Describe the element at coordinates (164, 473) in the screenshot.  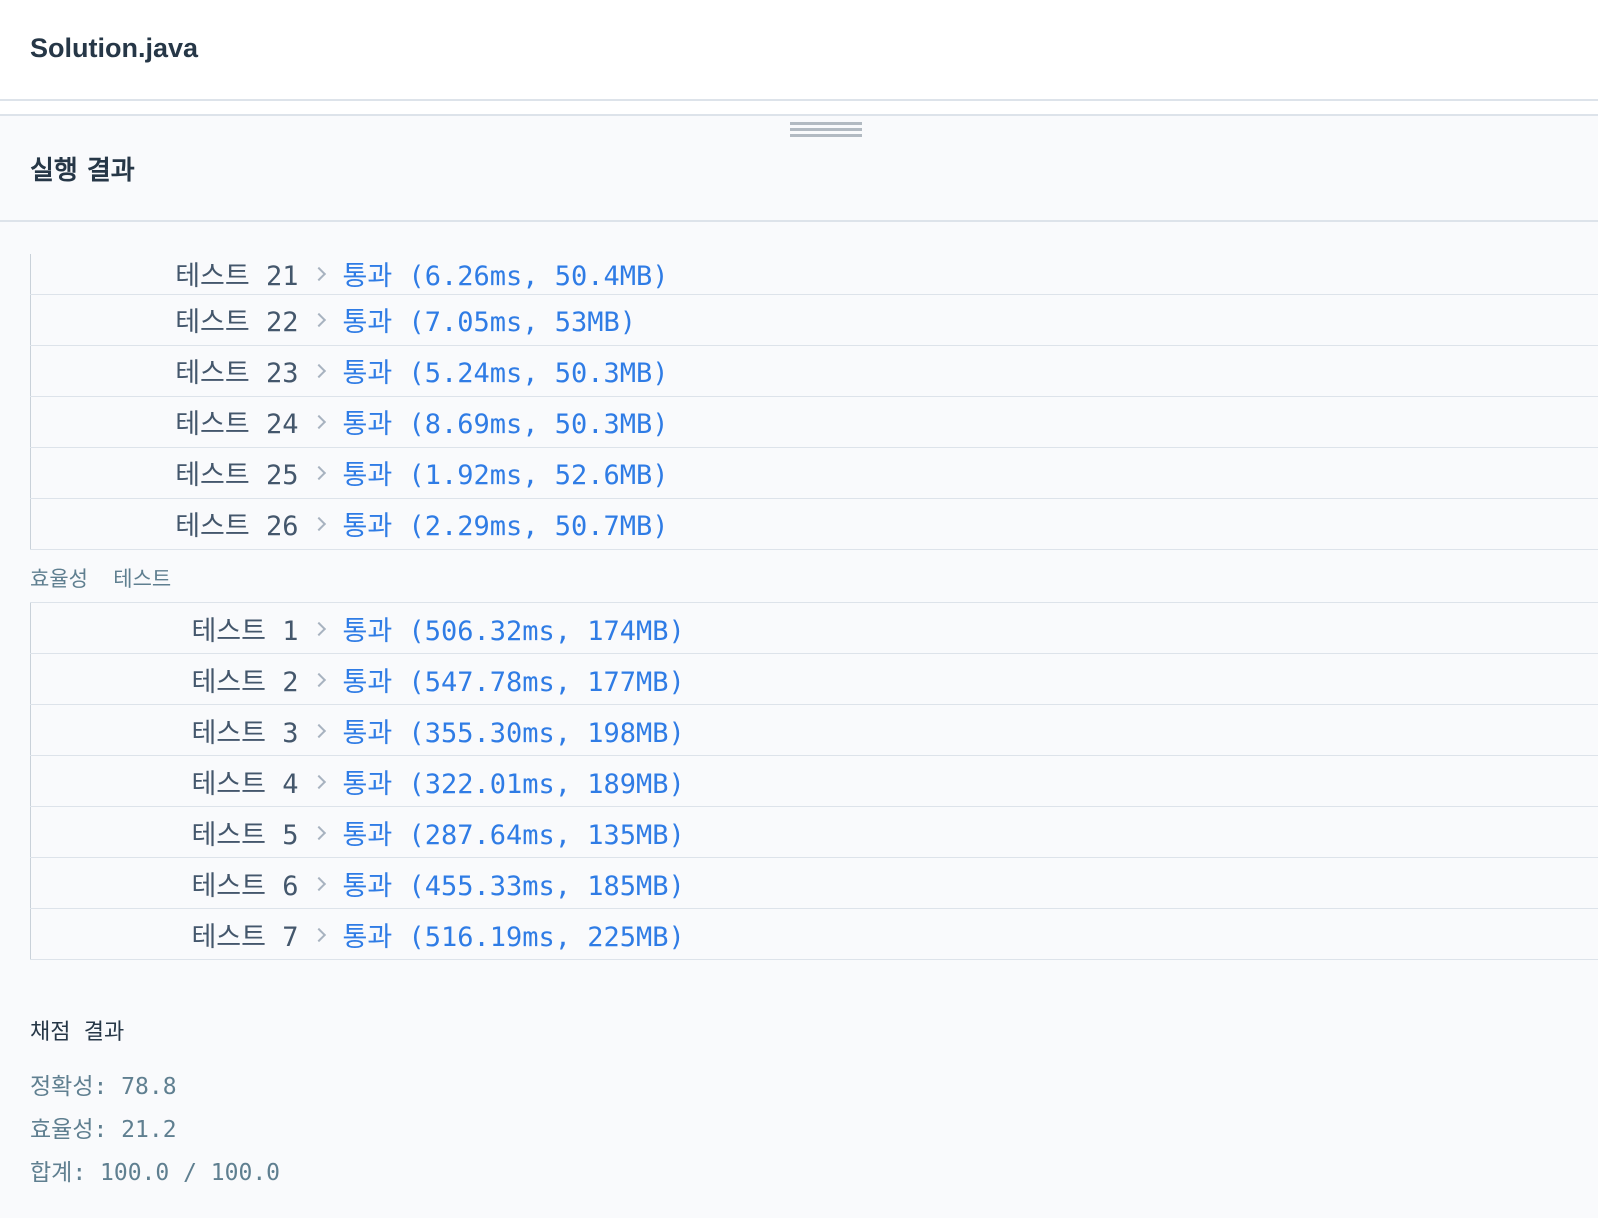
I see `test-label: 테스트 25` at that location.